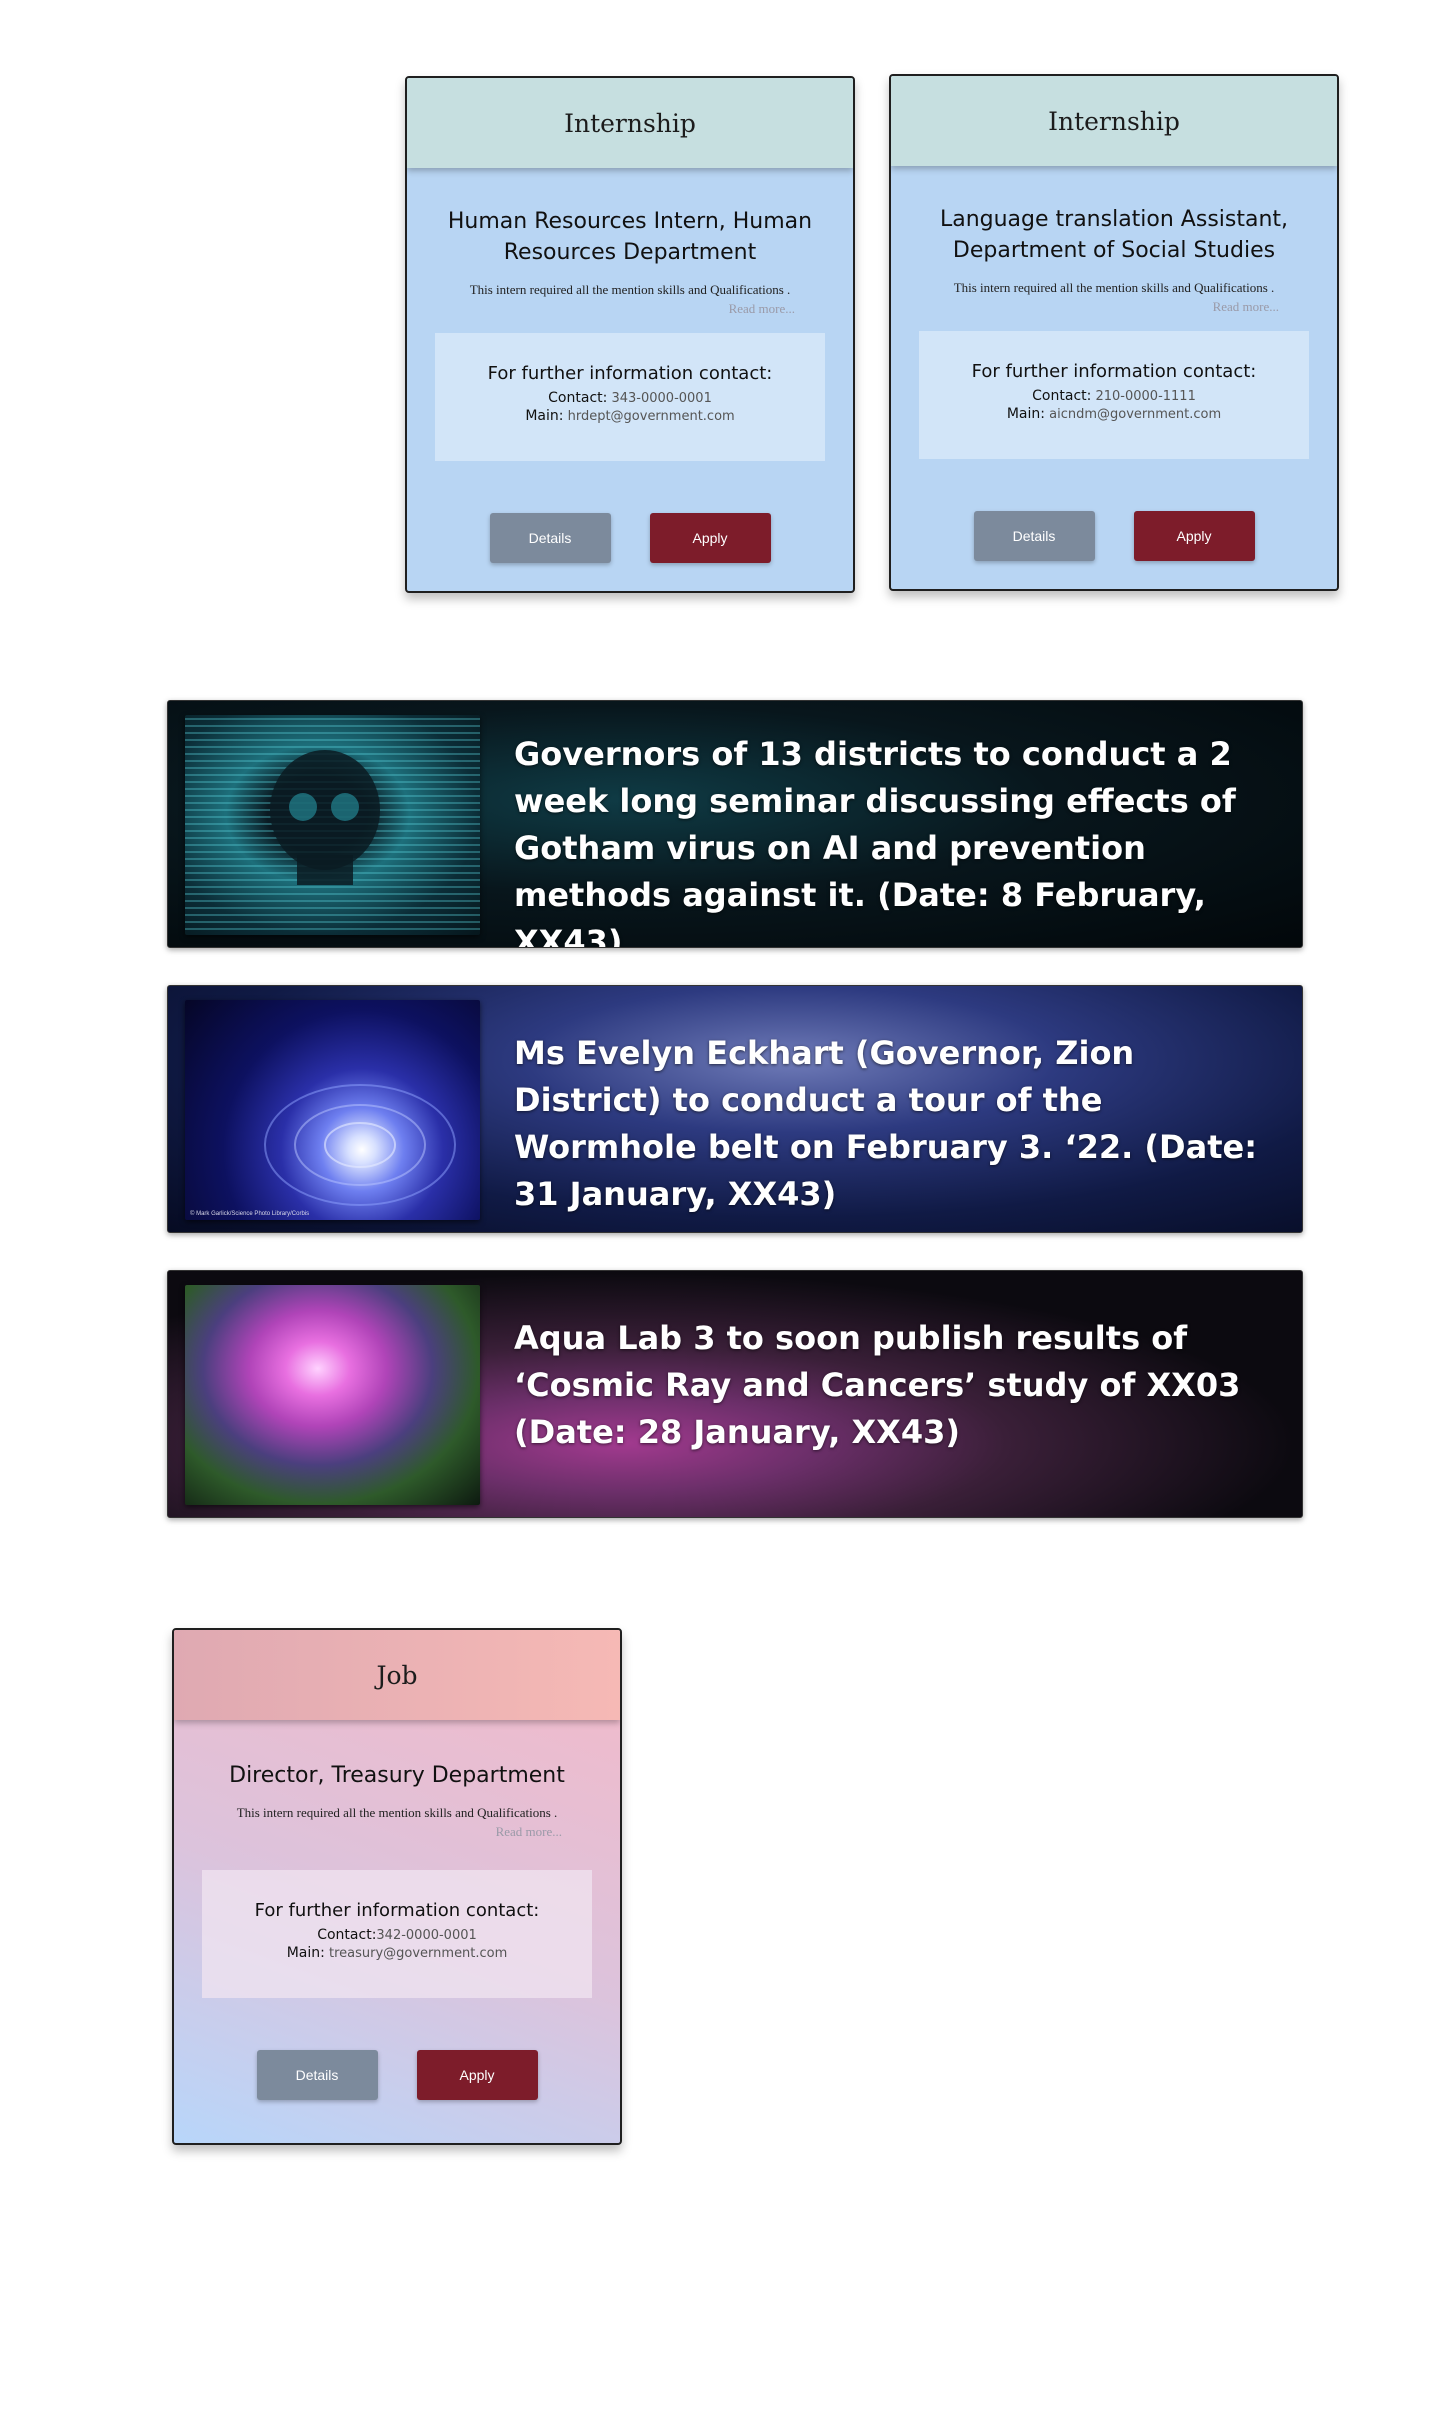  I want to click on contact-line: Contact: 343-0000-0001, so click(630, 398).